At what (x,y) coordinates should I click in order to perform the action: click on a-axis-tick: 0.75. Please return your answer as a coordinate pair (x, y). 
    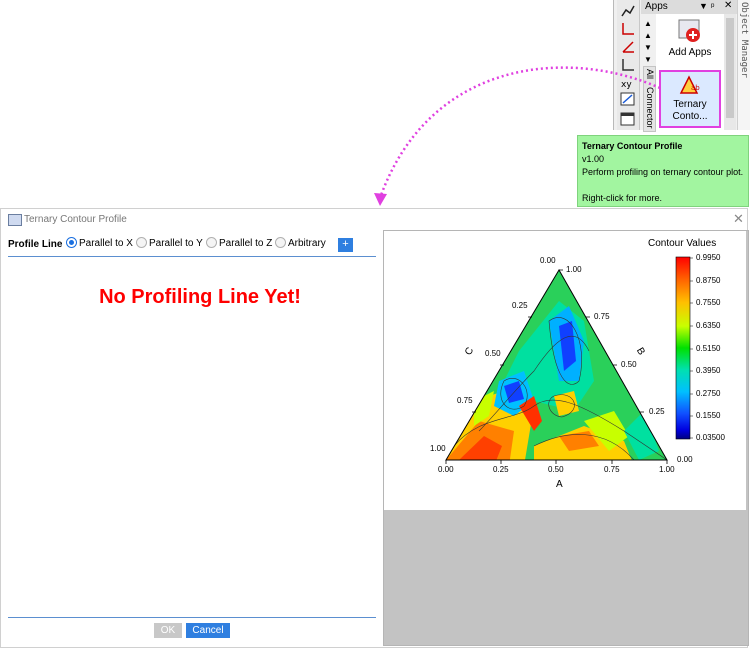
    Looking at the image, I should click on (612, 469).